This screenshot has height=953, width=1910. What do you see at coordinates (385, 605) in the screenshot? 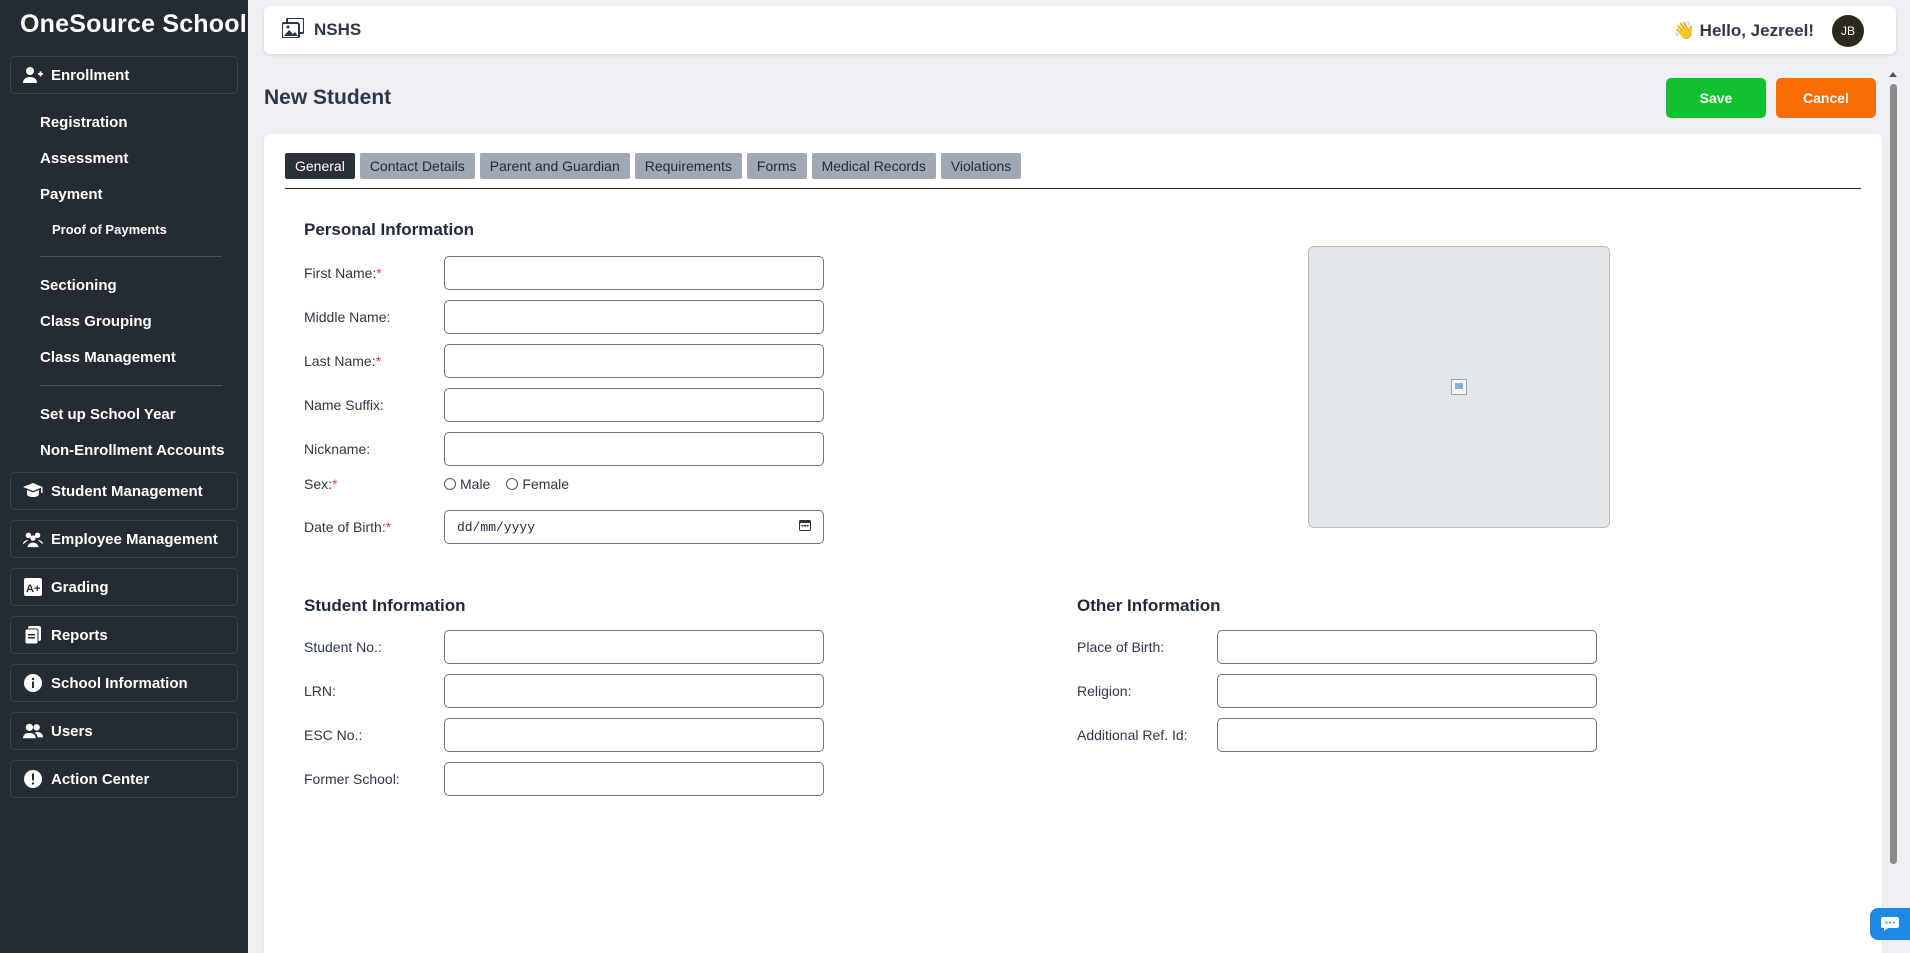
I see `student-info-title: Student Information` at bounding box center [385, 605].